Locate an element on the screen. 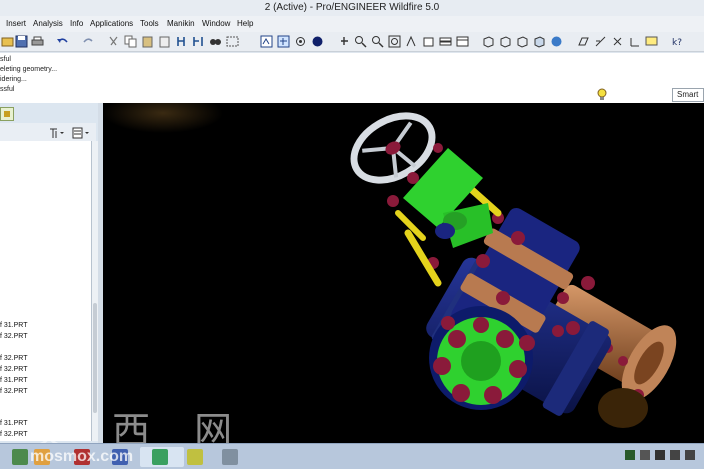 The width and height of the screenshot is (704, 469). orient-mode-icon is located at coordinates (300, 41).